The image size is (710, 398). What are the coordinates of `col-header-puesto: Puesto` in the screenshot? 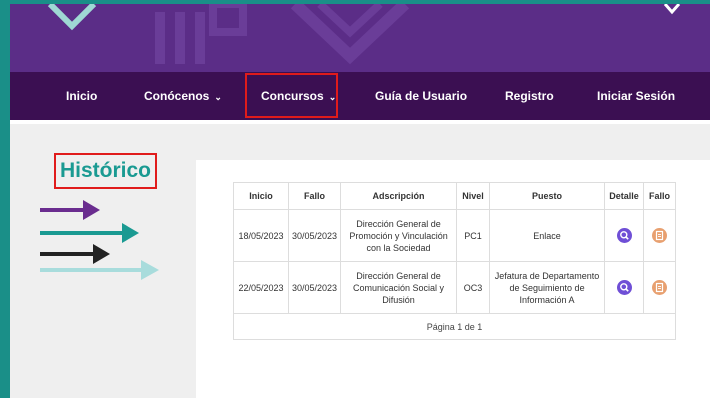 It's located at (547, 196).